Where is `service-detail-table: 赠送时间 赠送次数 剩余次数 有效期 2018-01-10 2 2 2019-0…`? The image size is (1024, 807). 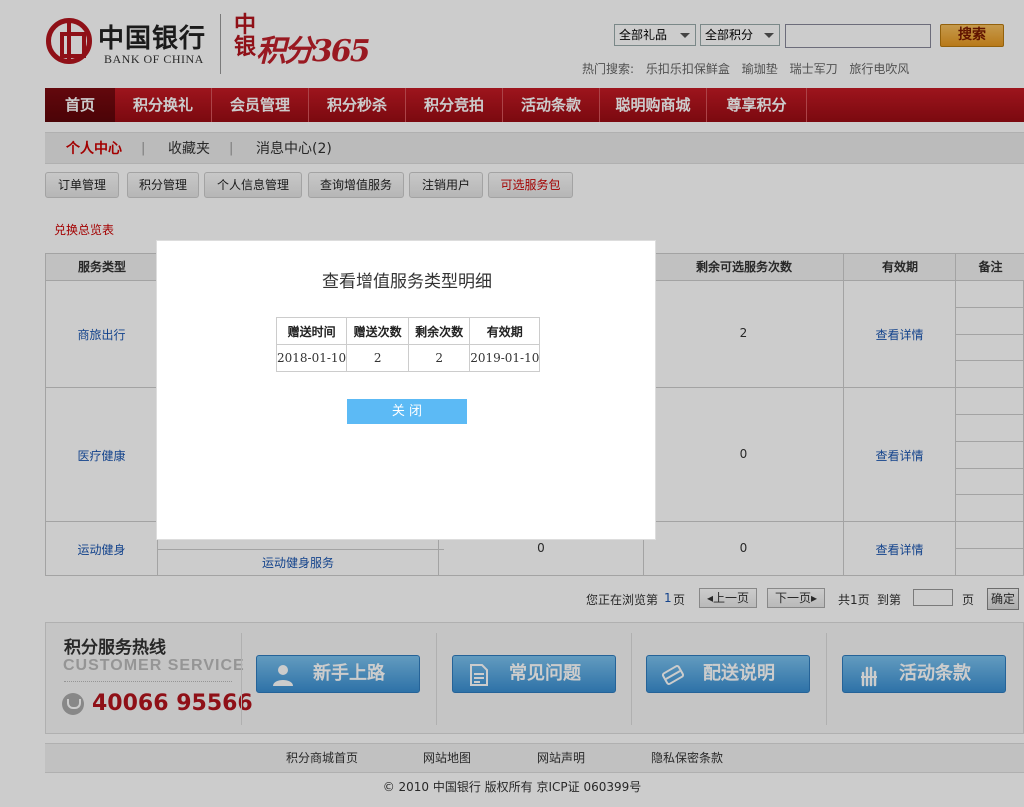 service-detail-table: 赠送时间 赠送次数 剩余次数 有效期 2018-01-10 2 2 2019-0… is located at coordinates (408, 344).